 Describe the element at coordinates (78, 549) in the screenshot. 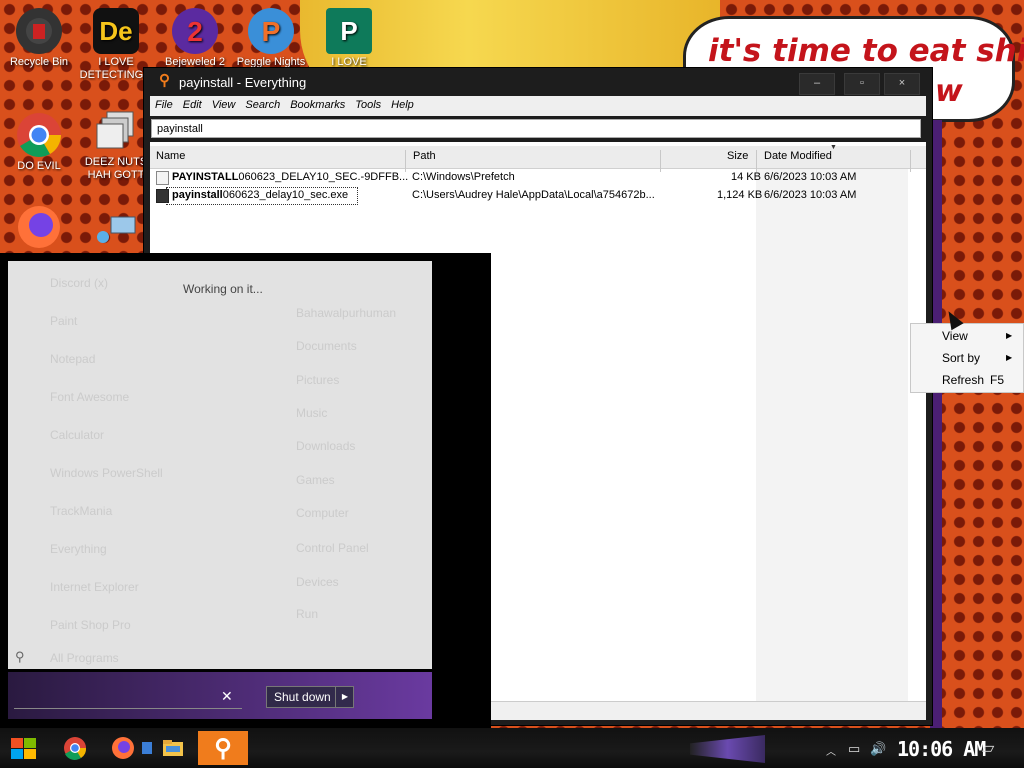

I see `ghost-item: Everything` at that location.